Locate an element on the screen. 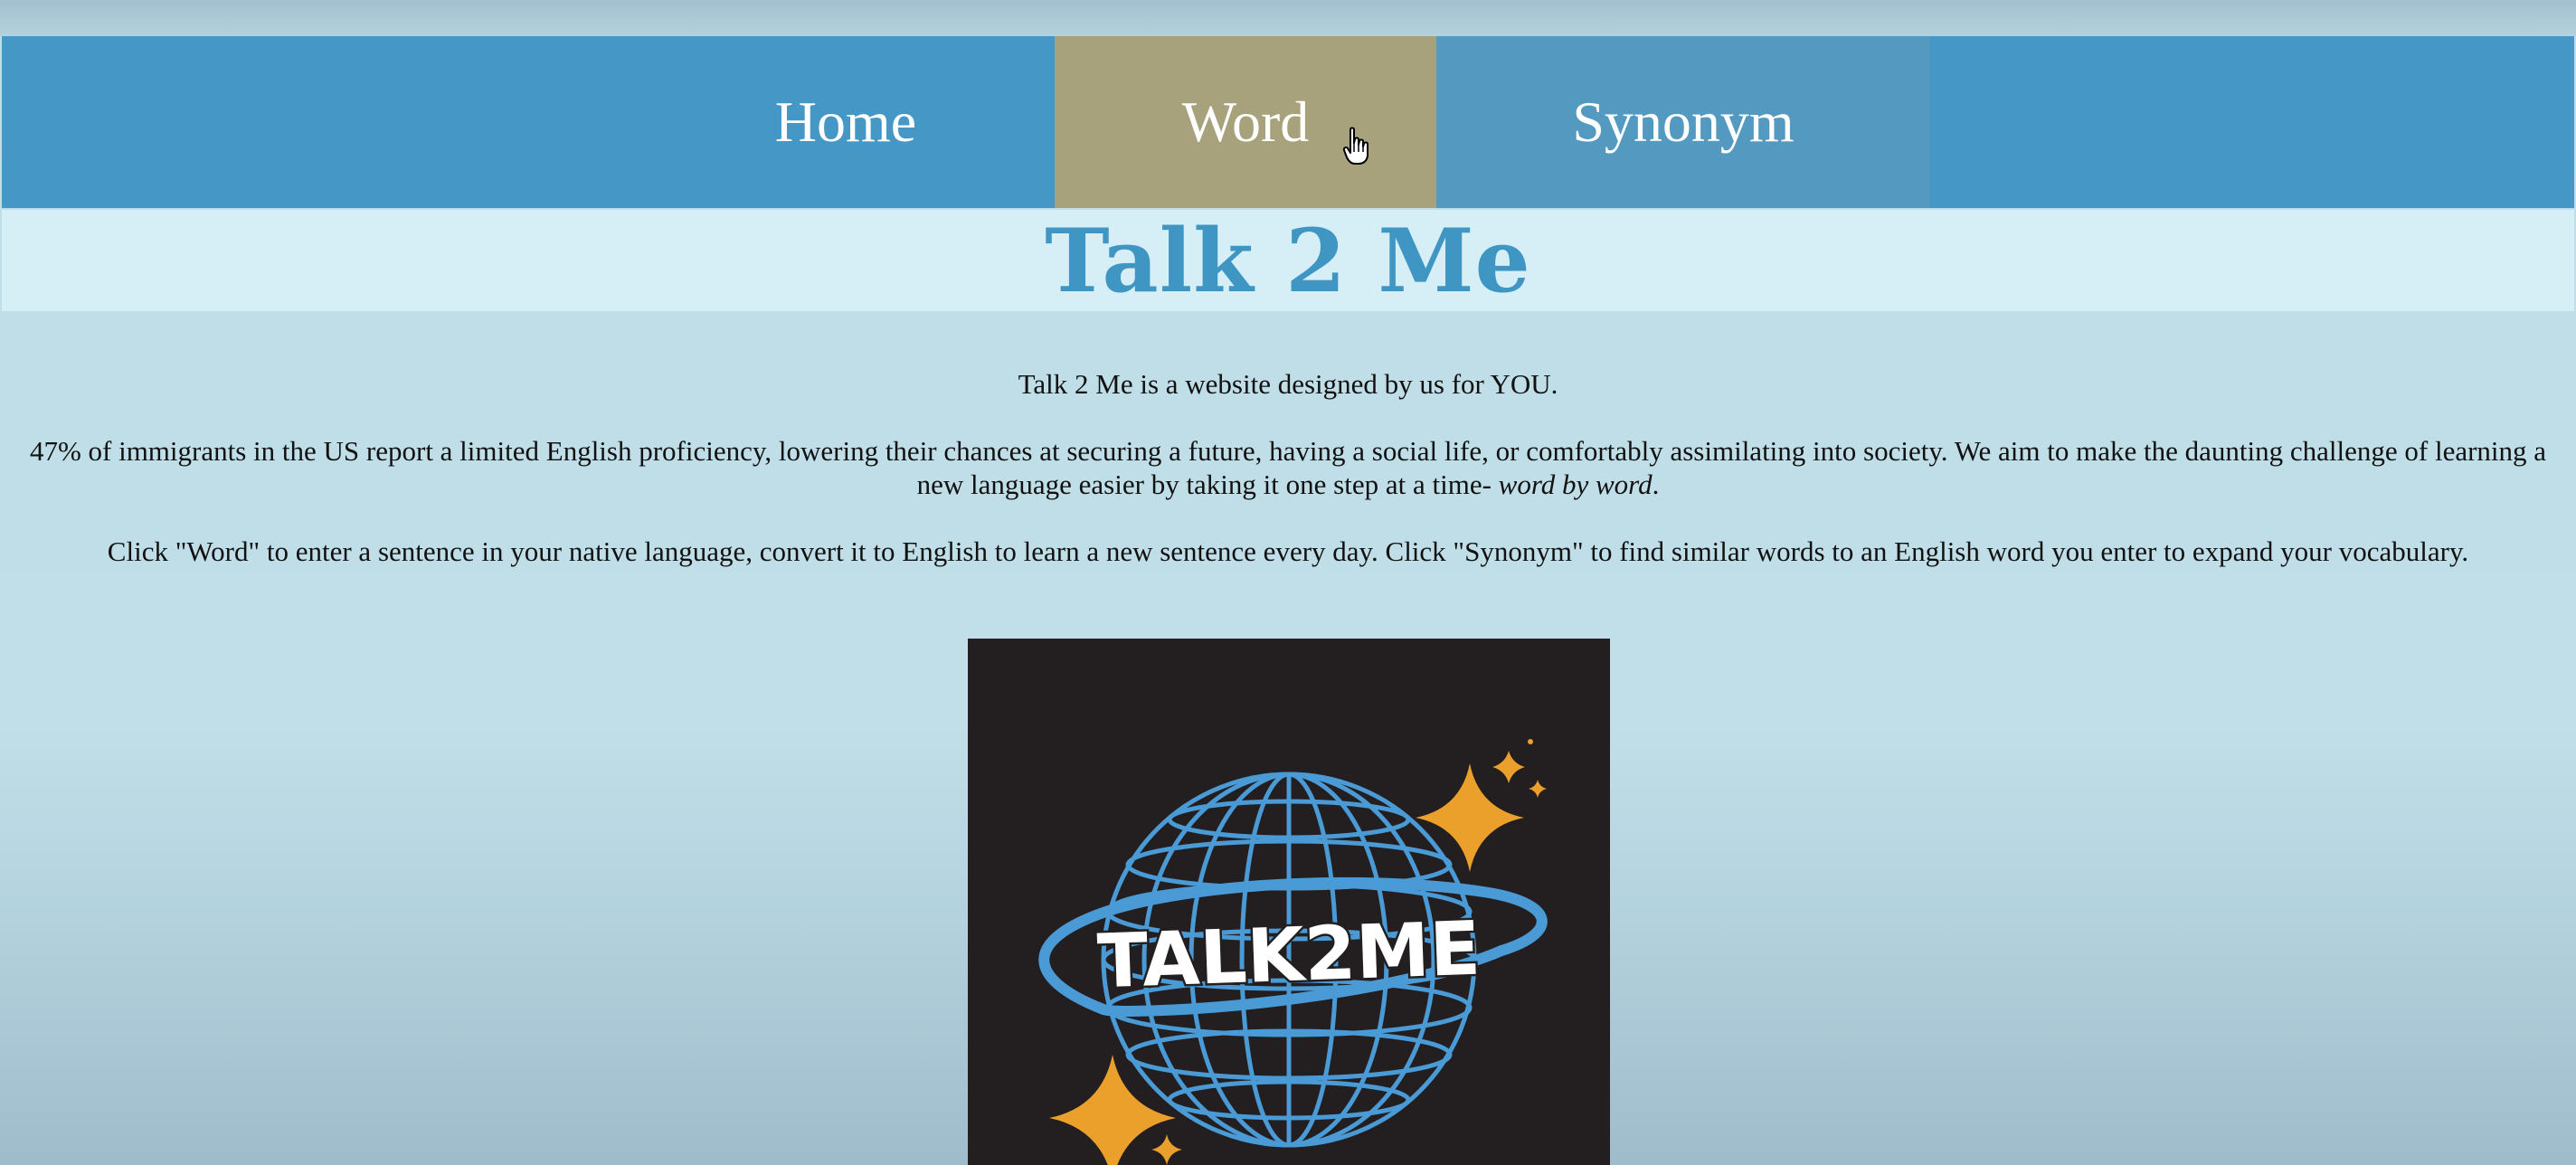 This screenshot has width=2576, height=1165. browser-top-strip is located at coordinates (1288, 18).